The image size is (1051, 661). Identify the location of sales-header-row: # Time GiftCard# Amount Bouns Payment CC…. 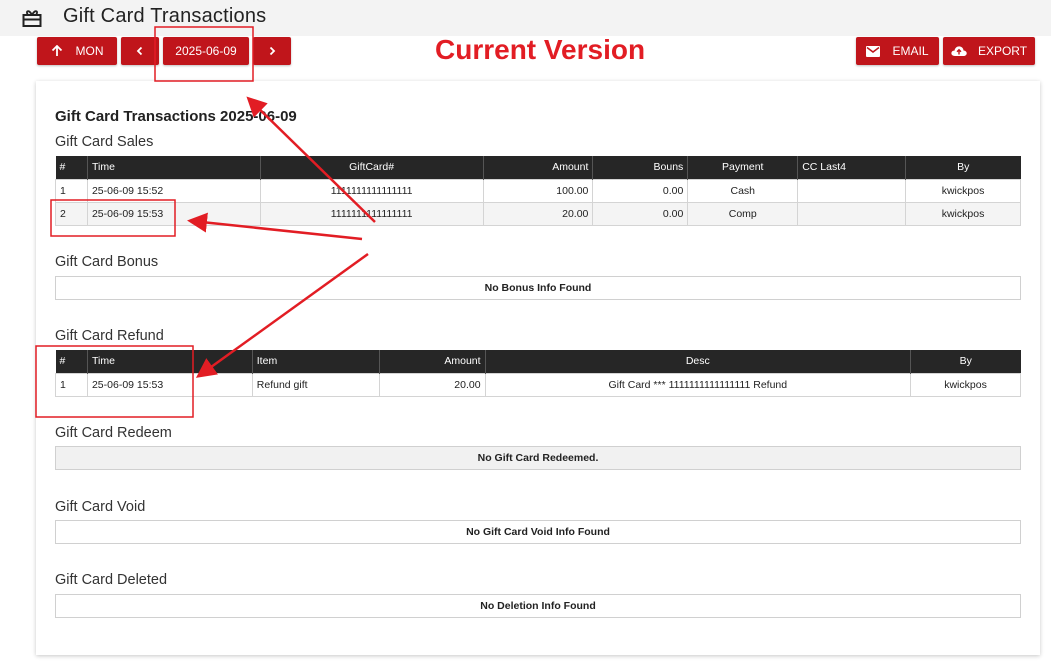
(538, 167).